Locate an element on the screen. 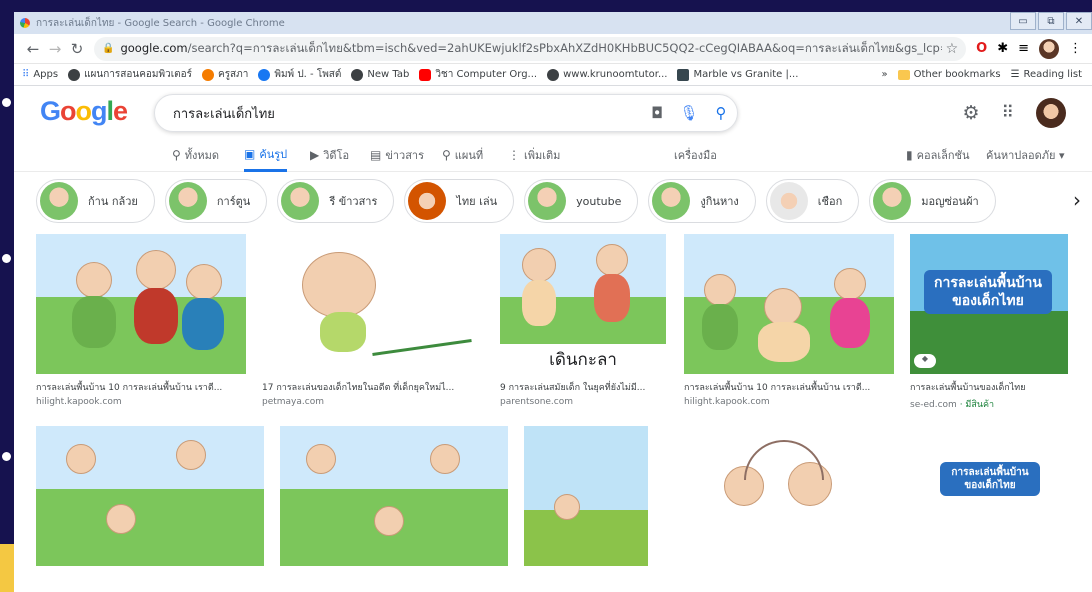 The height and width of the screenshot is (592, 1092). tab-label: แผนที่ is located at coordinates (469, 155).